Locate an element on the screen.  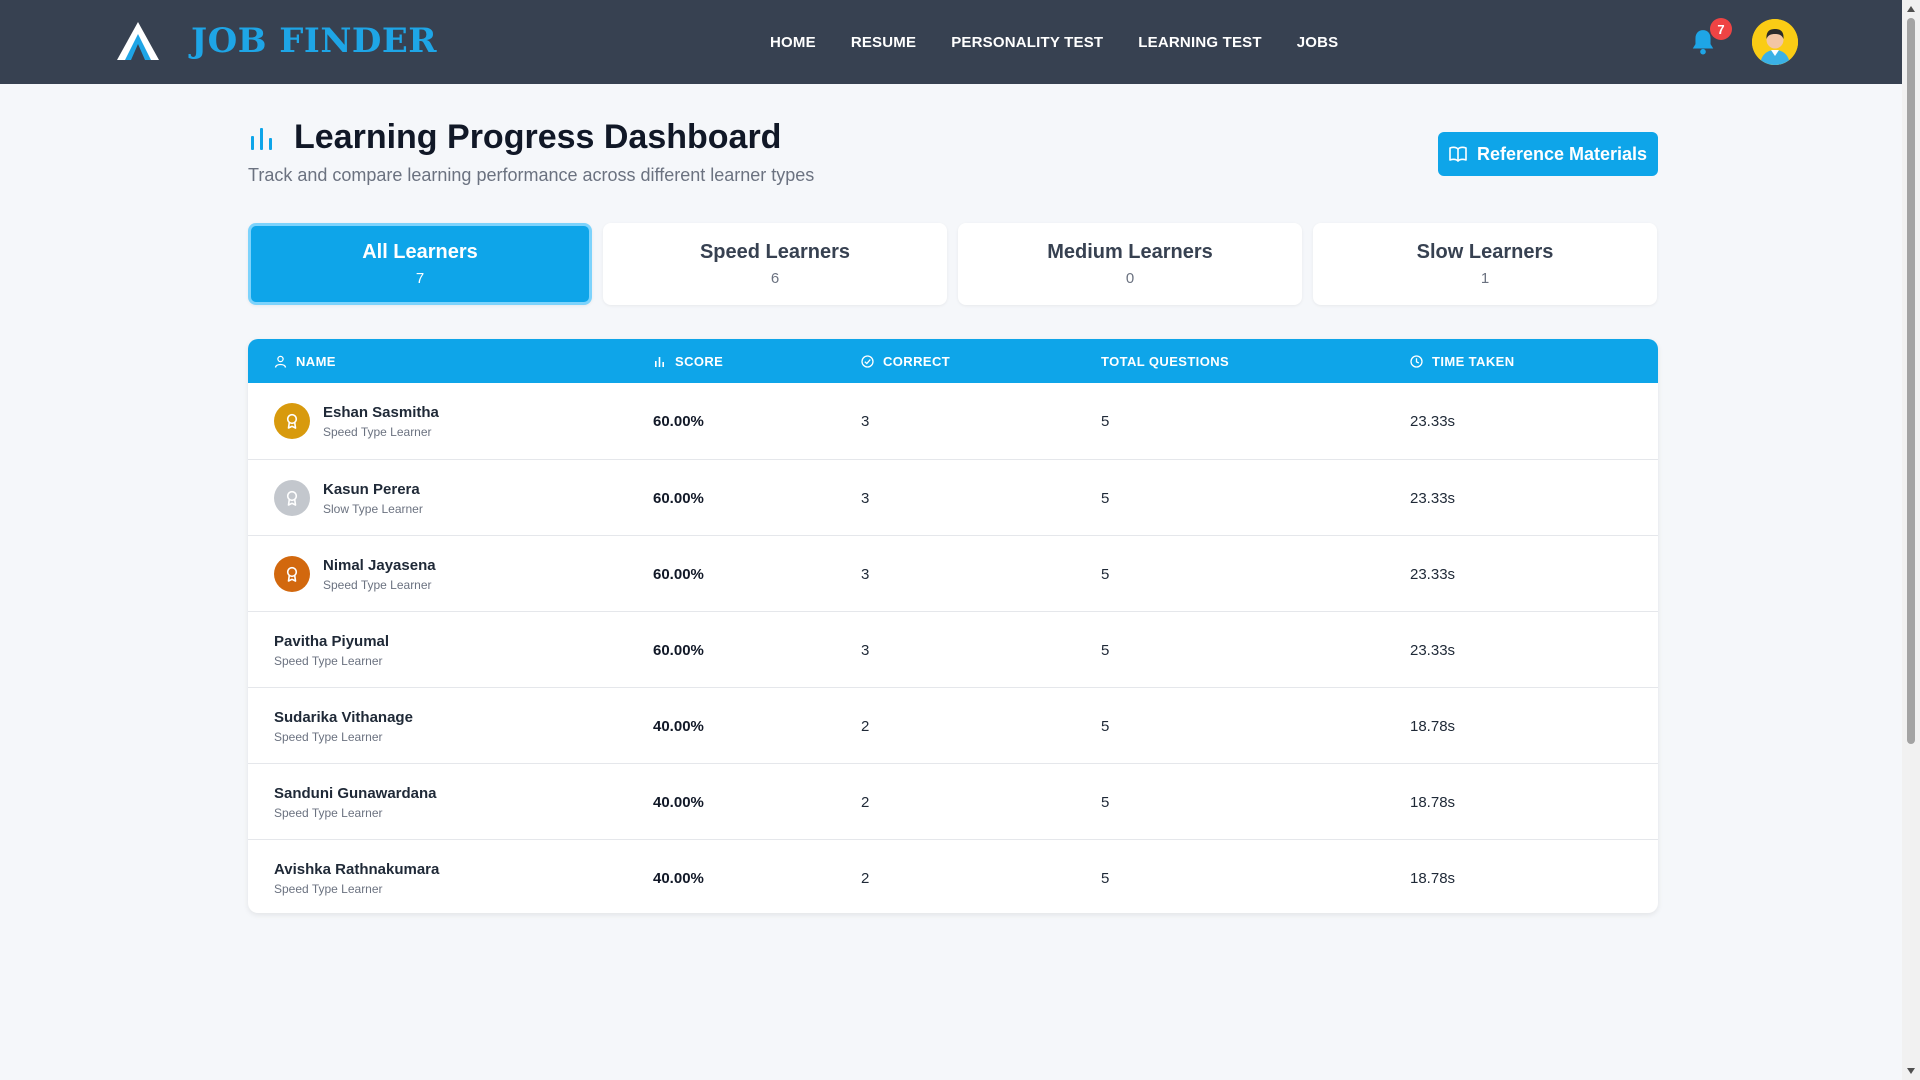
learner-name: Avishka Rathnakumara is located at coordinates (357, 869).